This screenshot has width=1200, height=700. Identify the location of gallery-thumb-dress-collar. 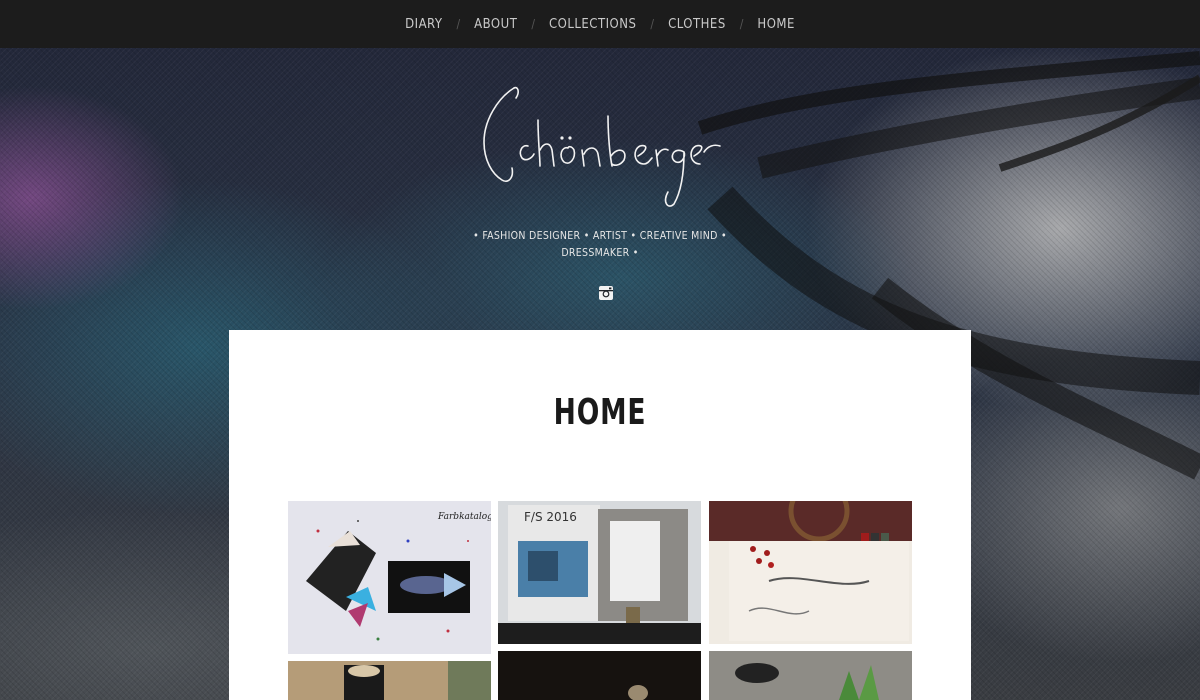
(389, 680).